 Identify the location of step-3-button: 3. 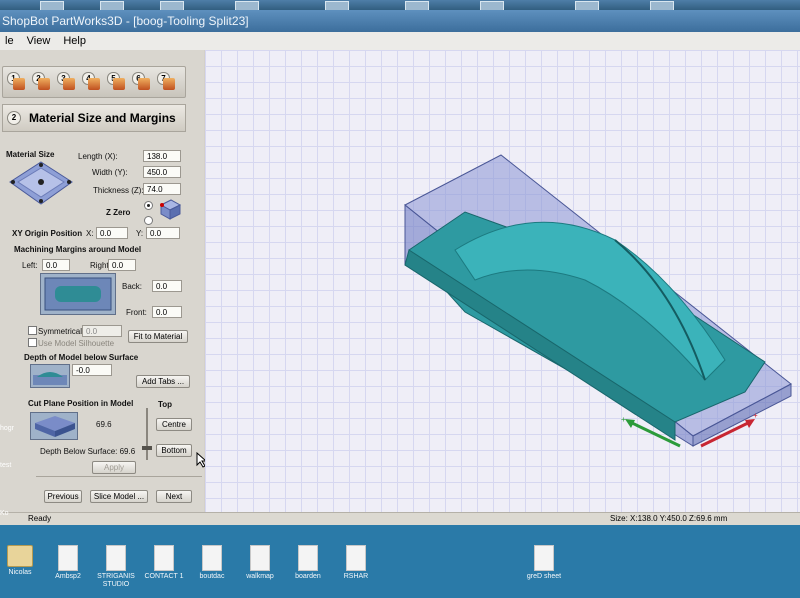
(67, 82).